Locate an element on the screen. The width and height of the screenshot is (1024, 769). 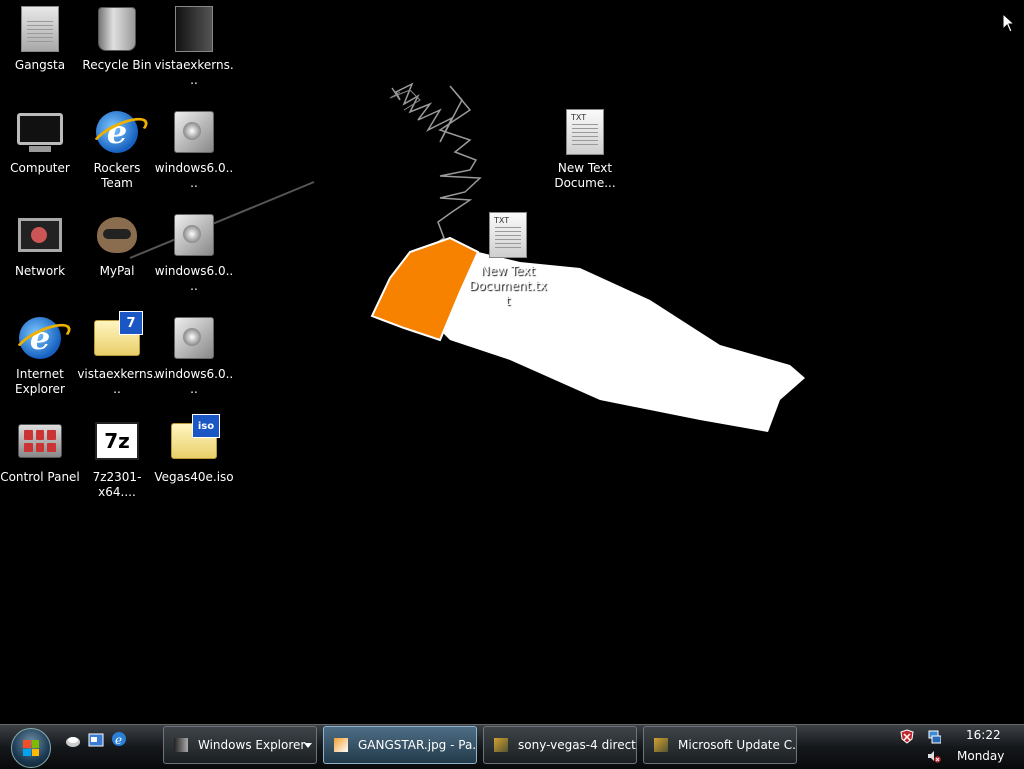
quicklaunch-switch-windows-icon is located at coordinates (96, 740).